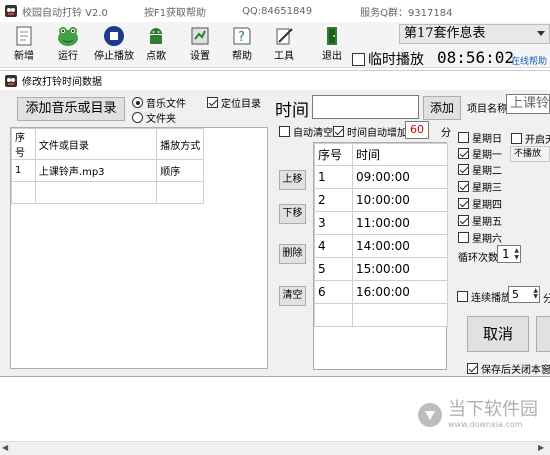 This screenshot has width=550, height=455. I want to click on file-row-file: 上课铃声.mp3, so click(96, 170).